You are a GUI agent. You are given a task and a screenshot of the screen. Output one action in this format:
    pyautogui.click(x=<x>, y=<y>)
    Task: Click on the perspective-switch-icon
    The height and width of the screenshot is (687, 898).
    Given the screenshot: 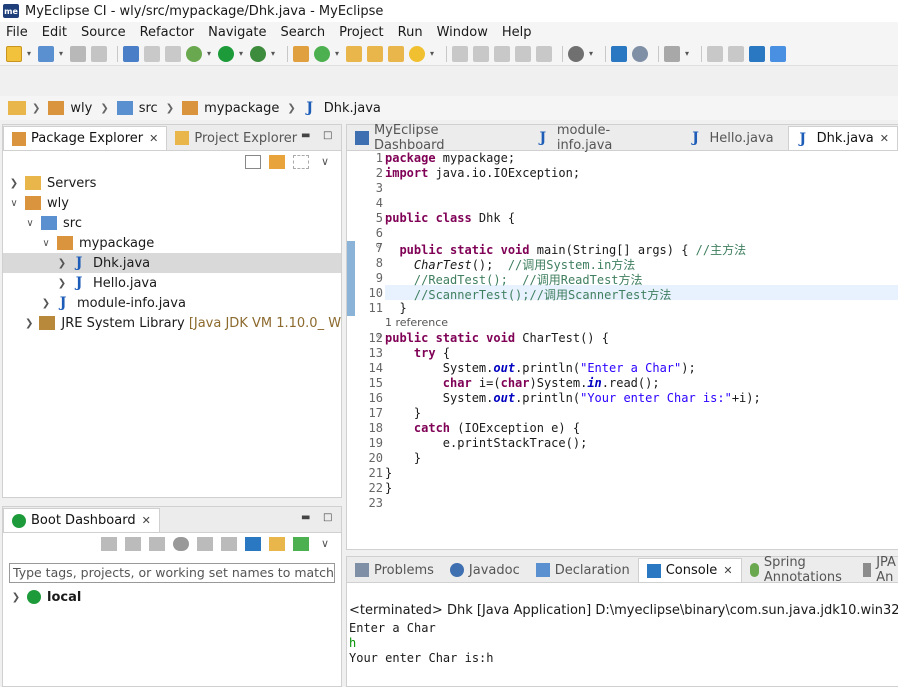 What is the action you would take?
    pyautogui.click(x=778, y=53)
    